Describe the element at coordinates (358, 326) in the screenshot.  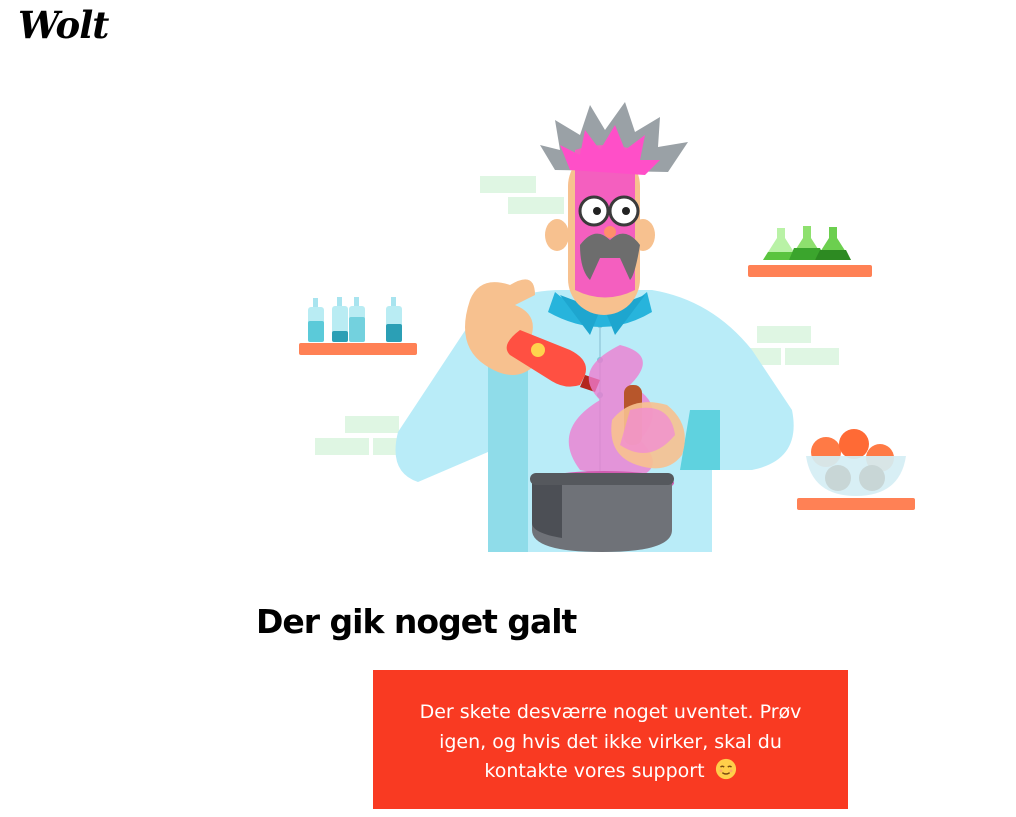
I see `left-shelf` at that location.